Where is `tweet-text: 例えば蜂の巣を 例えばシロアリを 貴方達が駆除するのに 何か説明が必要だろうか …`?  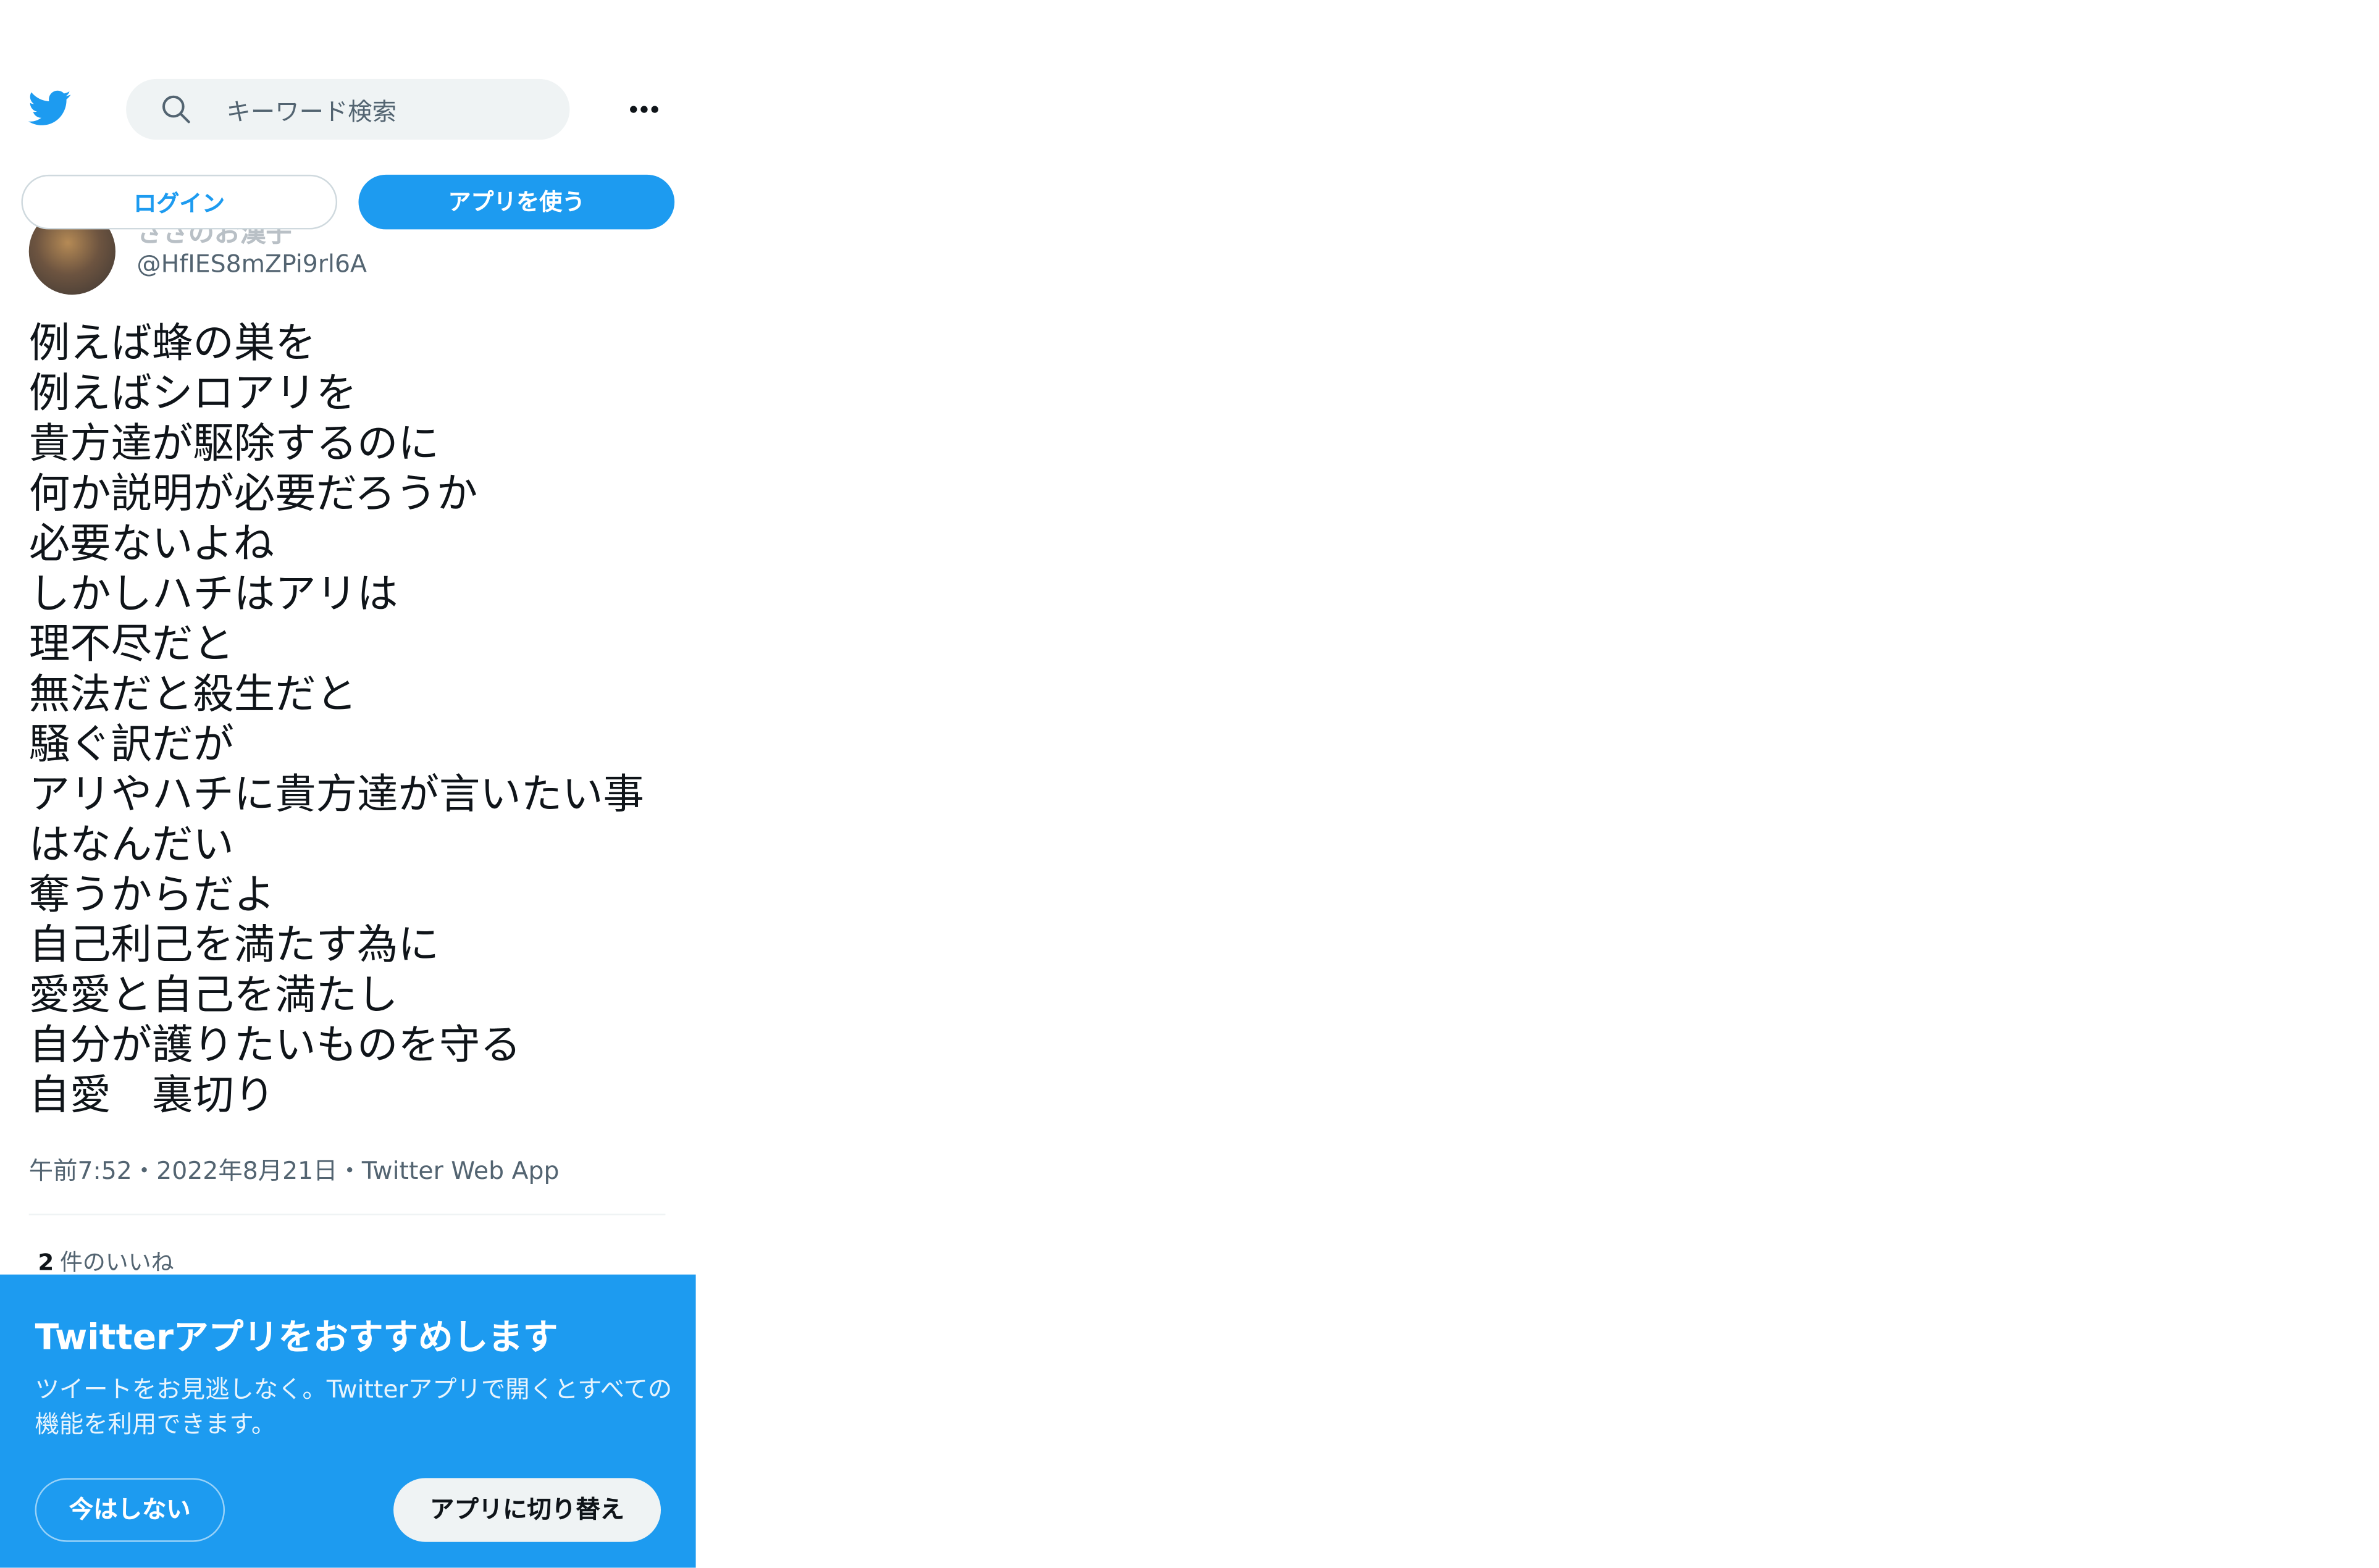 tweet-text: 例えば蜂の巣を 例えばシロアリを 貴方達が駆除するのに 何か説明が必要だろうか … is located at coordinates (336, 721).